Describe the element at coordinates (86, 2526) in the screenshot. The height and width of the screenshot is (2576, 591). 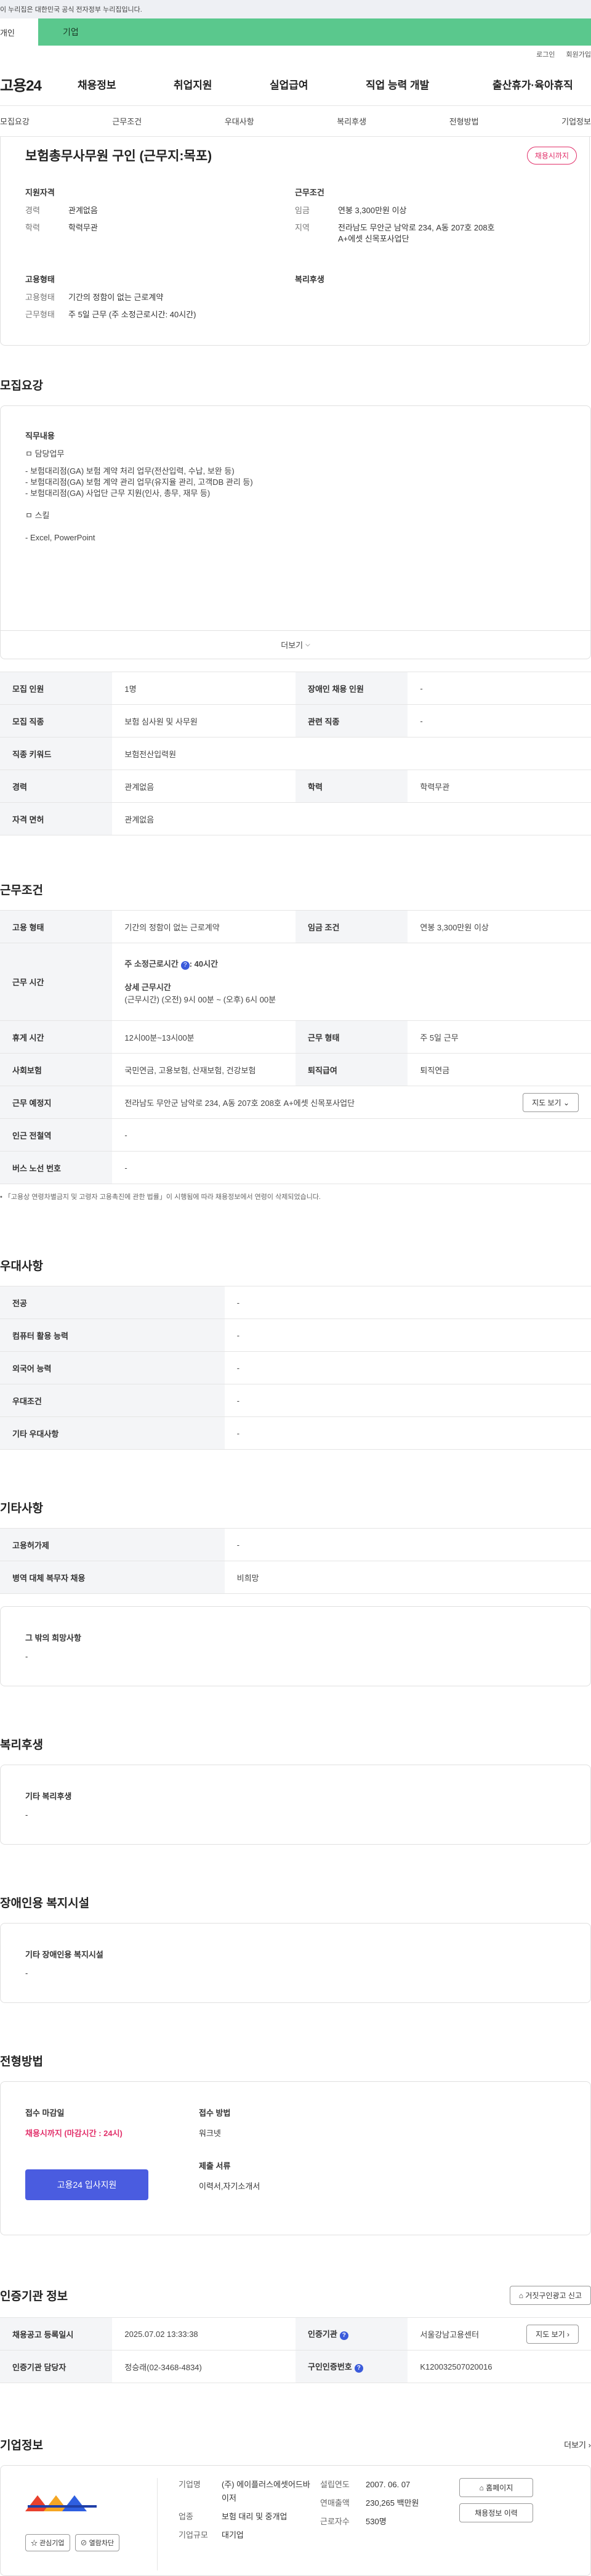
I see `company-logo-block: ☆ 관심기업 ⊘ 열람차단` at that location.